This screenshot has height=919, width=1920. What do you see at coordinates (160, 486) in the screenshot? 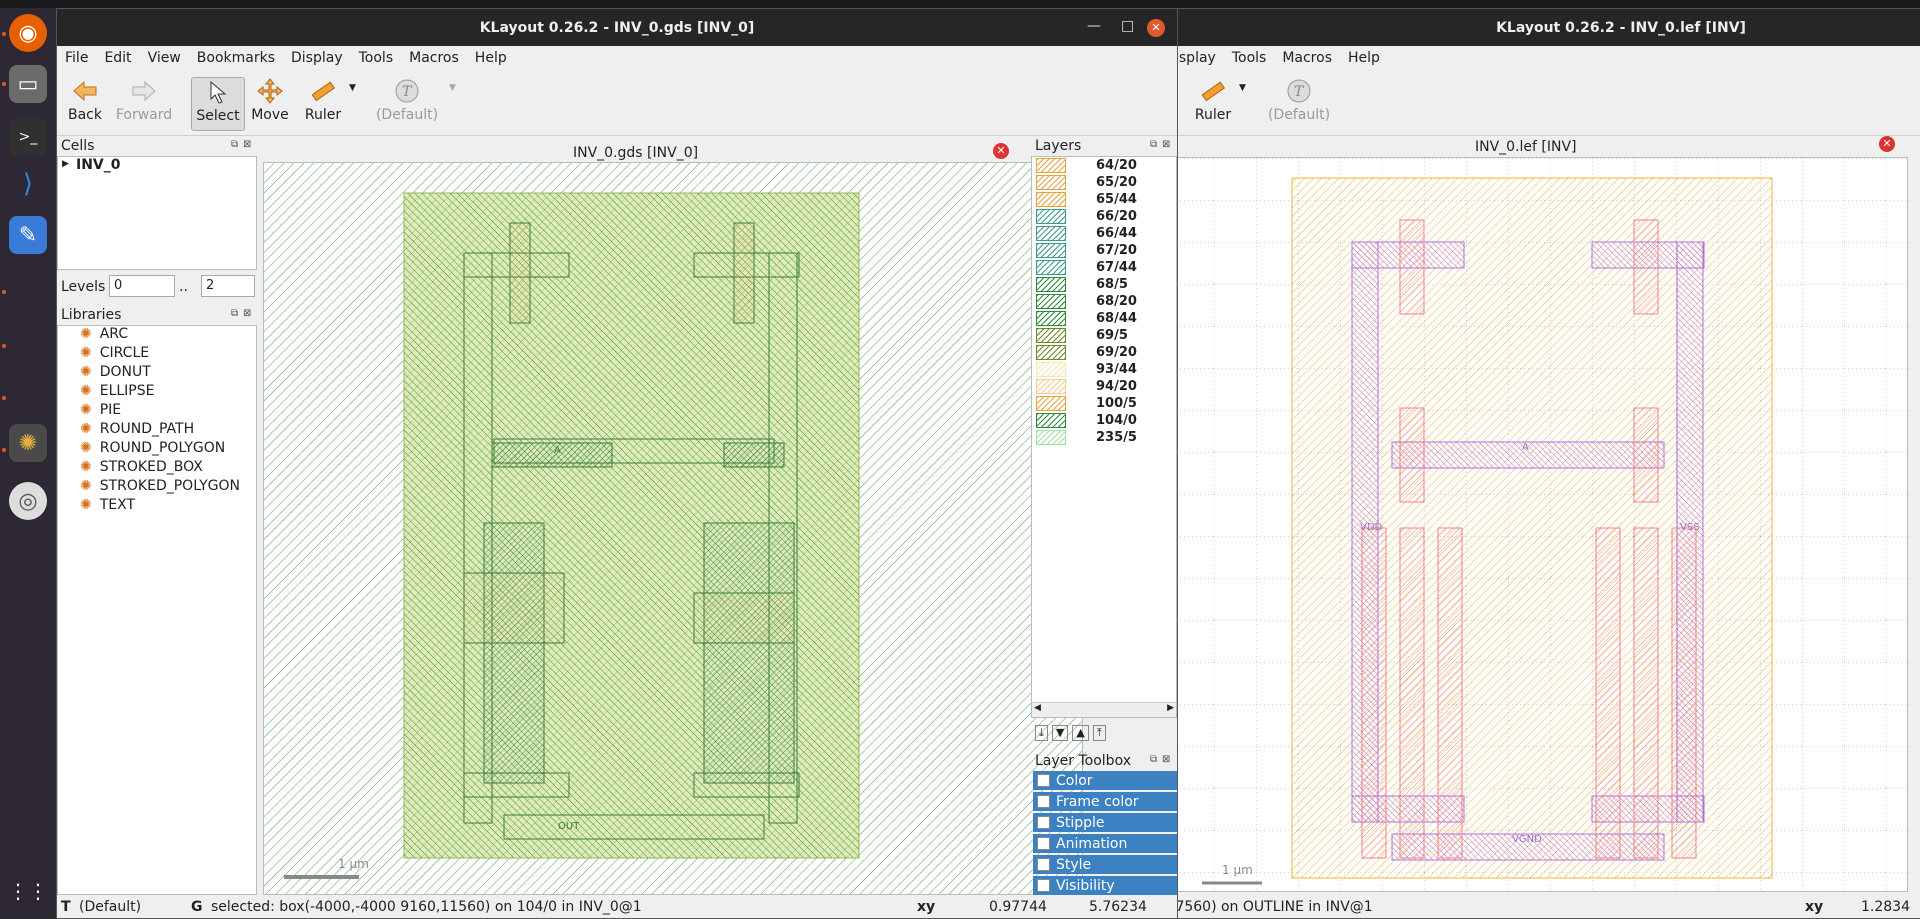
I see `library-item: ✺ STROKED_POLYGON` at bounding box center [160, 486].